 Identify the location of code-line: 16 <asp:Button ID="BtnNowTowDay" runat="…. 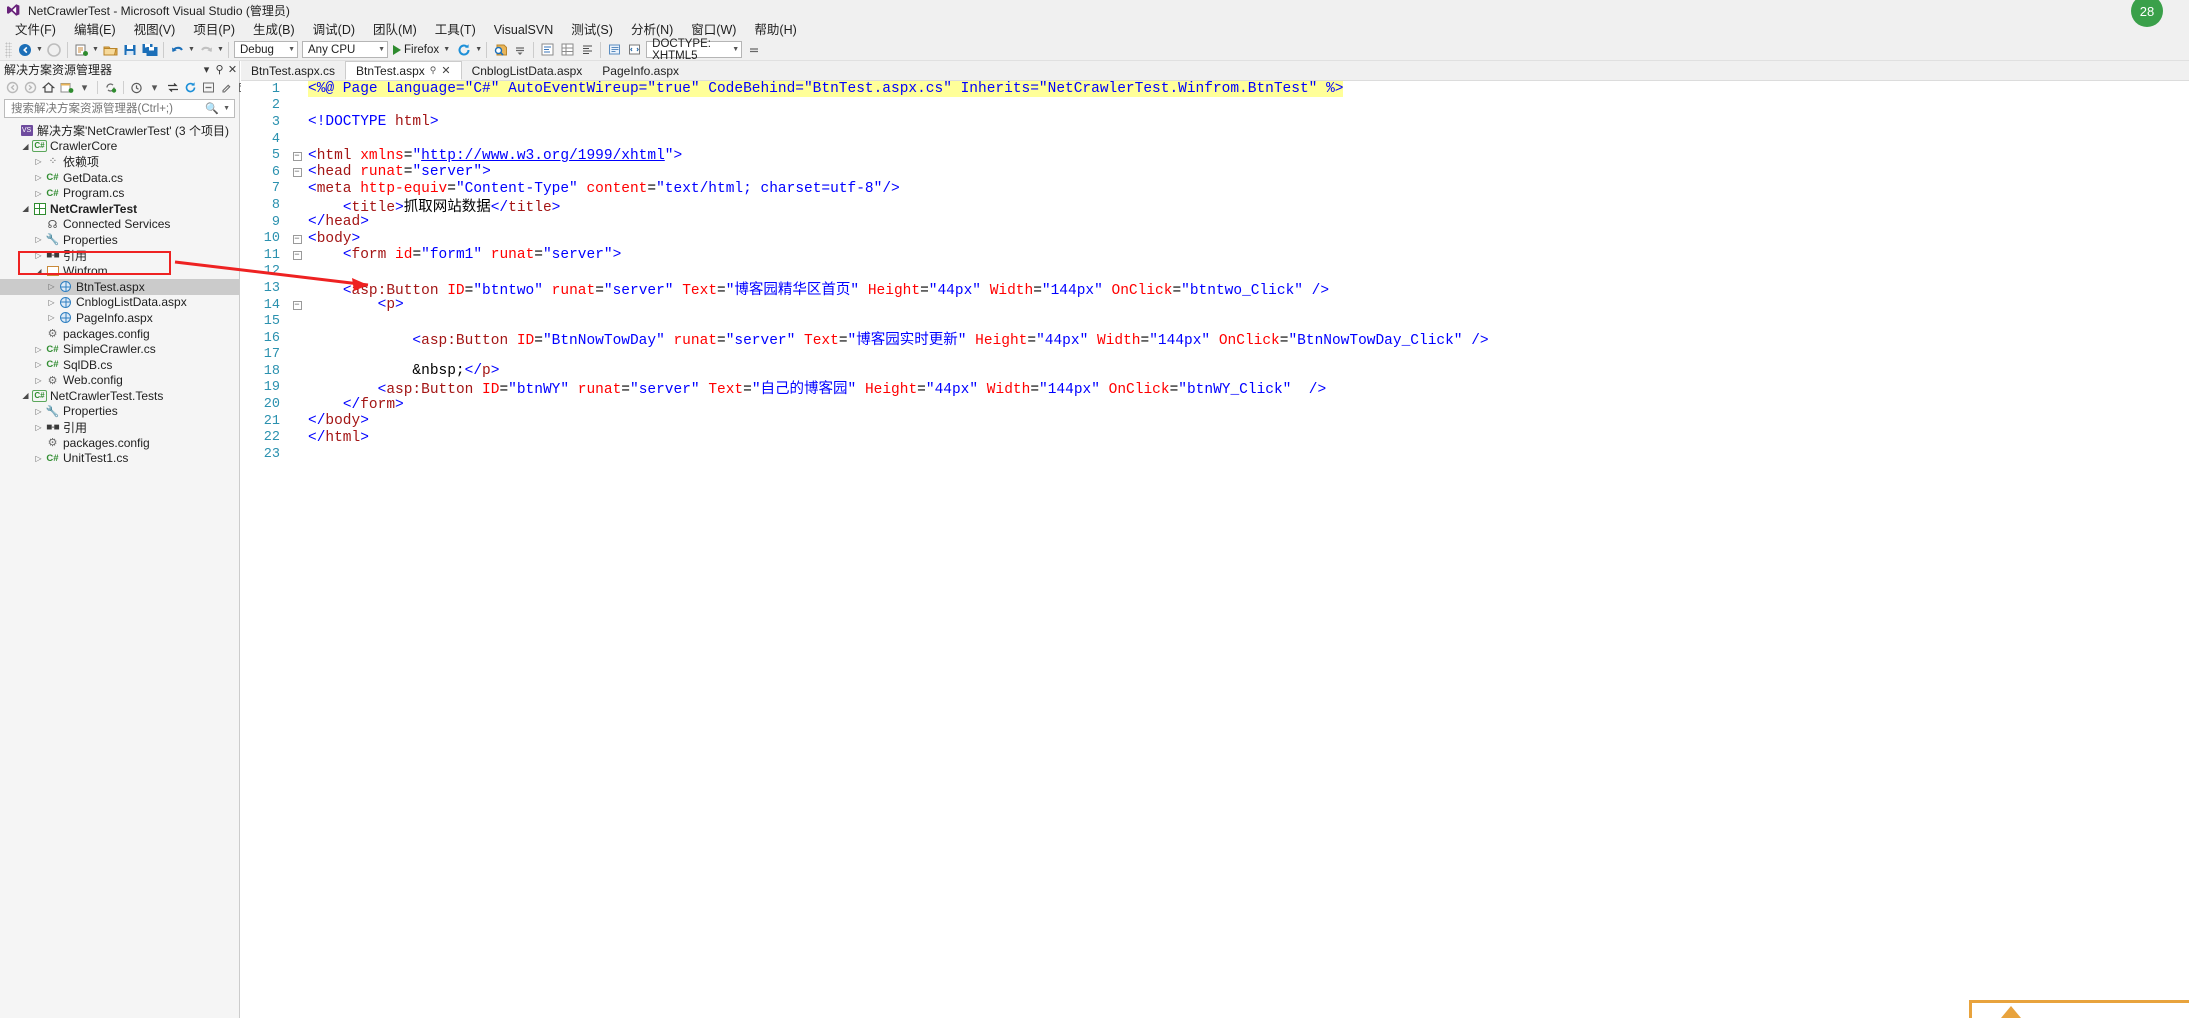
(1215, 339).